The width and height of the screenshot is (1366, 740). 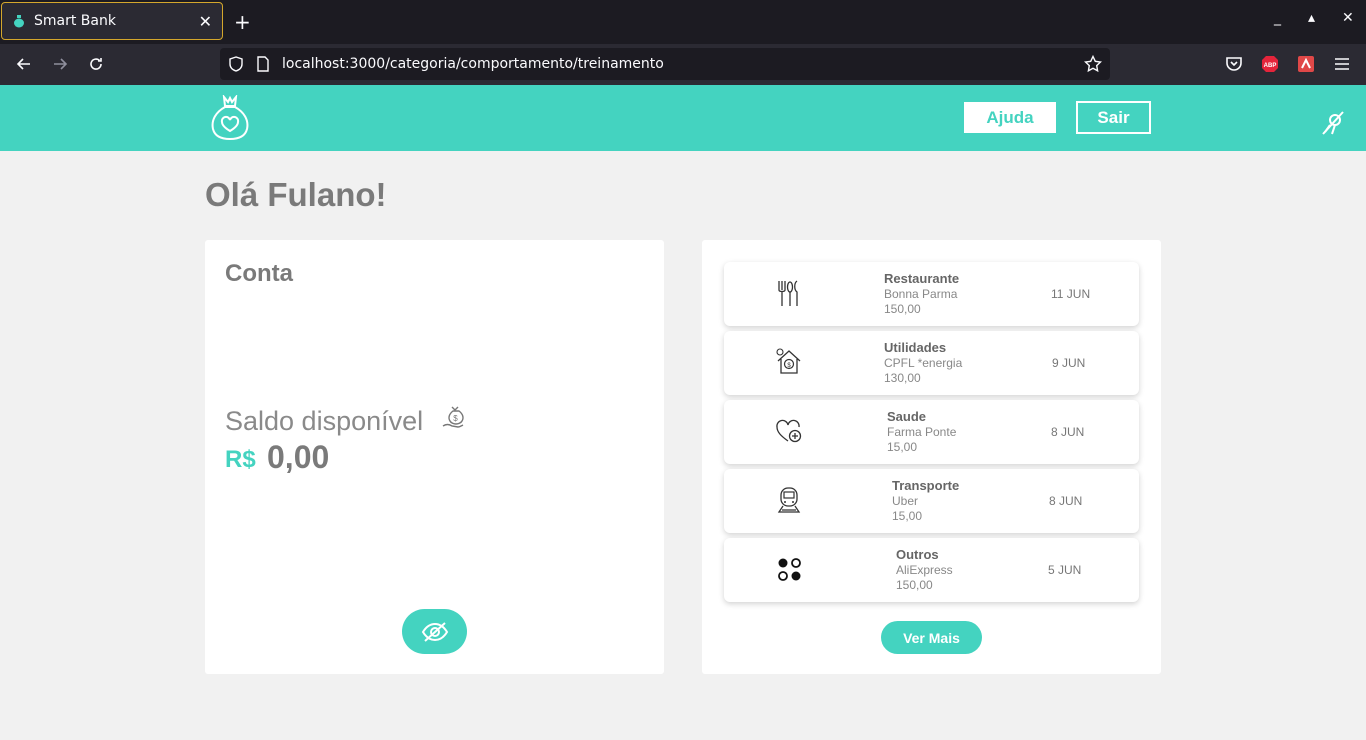 I want to click on money-bag-logo-icon, so click(x=230, y=117).